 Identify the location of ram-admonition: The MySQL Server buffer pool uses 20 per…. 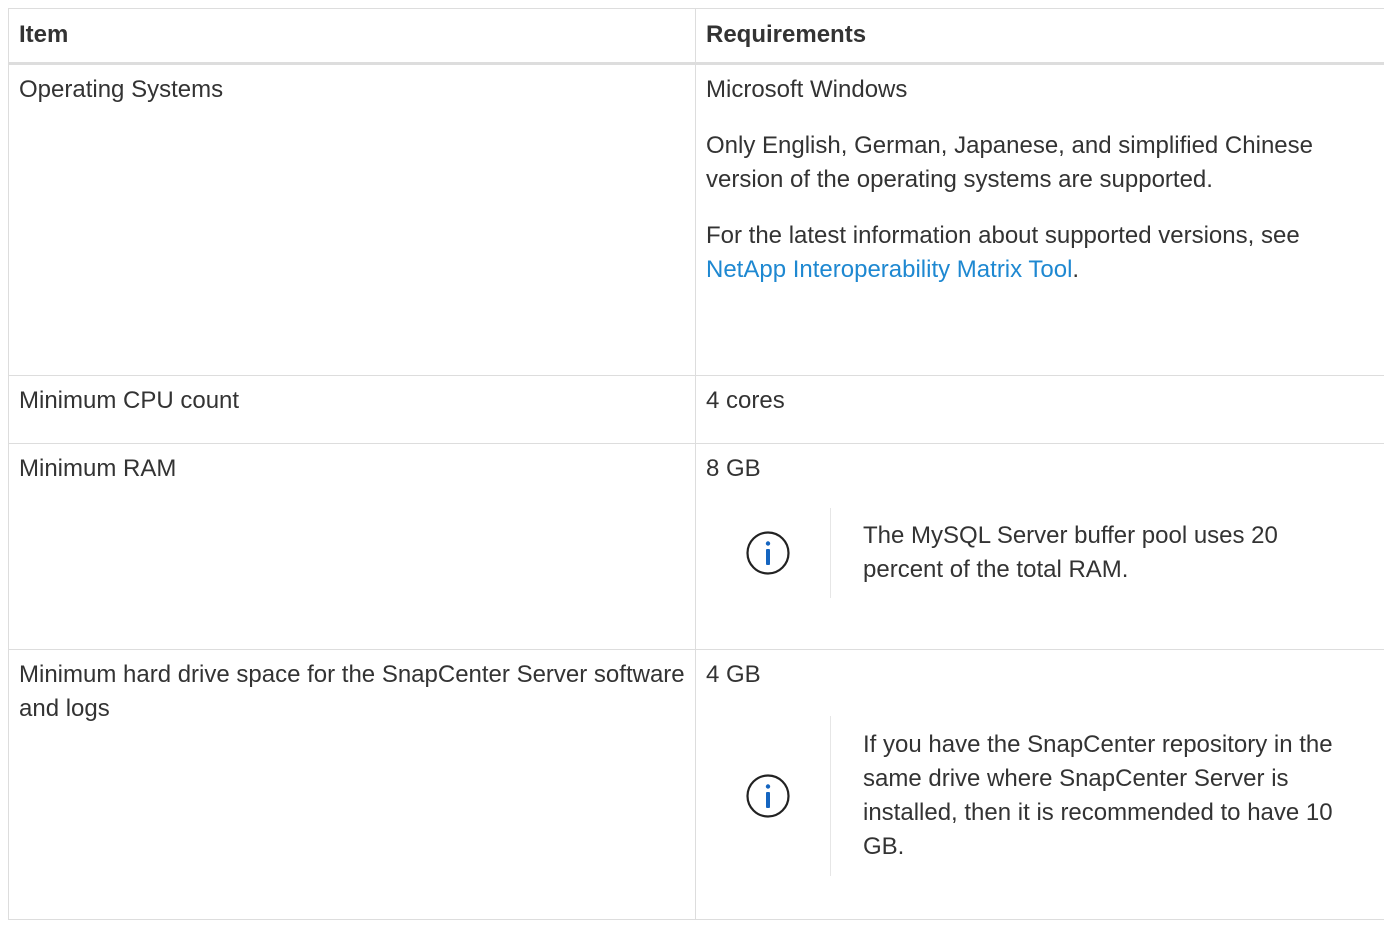
(1040, 553).